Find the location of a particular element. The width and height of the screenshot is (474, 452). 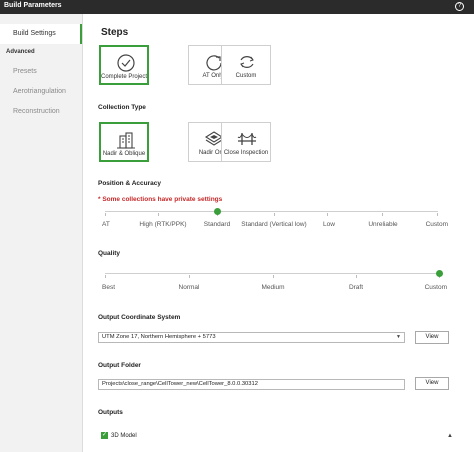

check-circle-icon is located at coordinates (126, 63).